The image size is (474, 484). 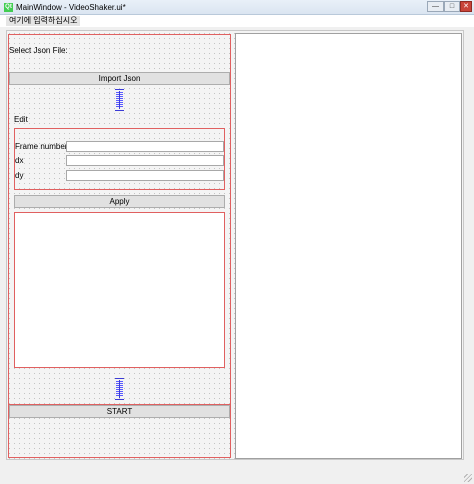 What do you see at coordinates (237, 7) in the screenshot?
I see `title-bar: Qt MainWindow - VideoShaker.ui* — □ ✕` at bounding box center [237, 7].